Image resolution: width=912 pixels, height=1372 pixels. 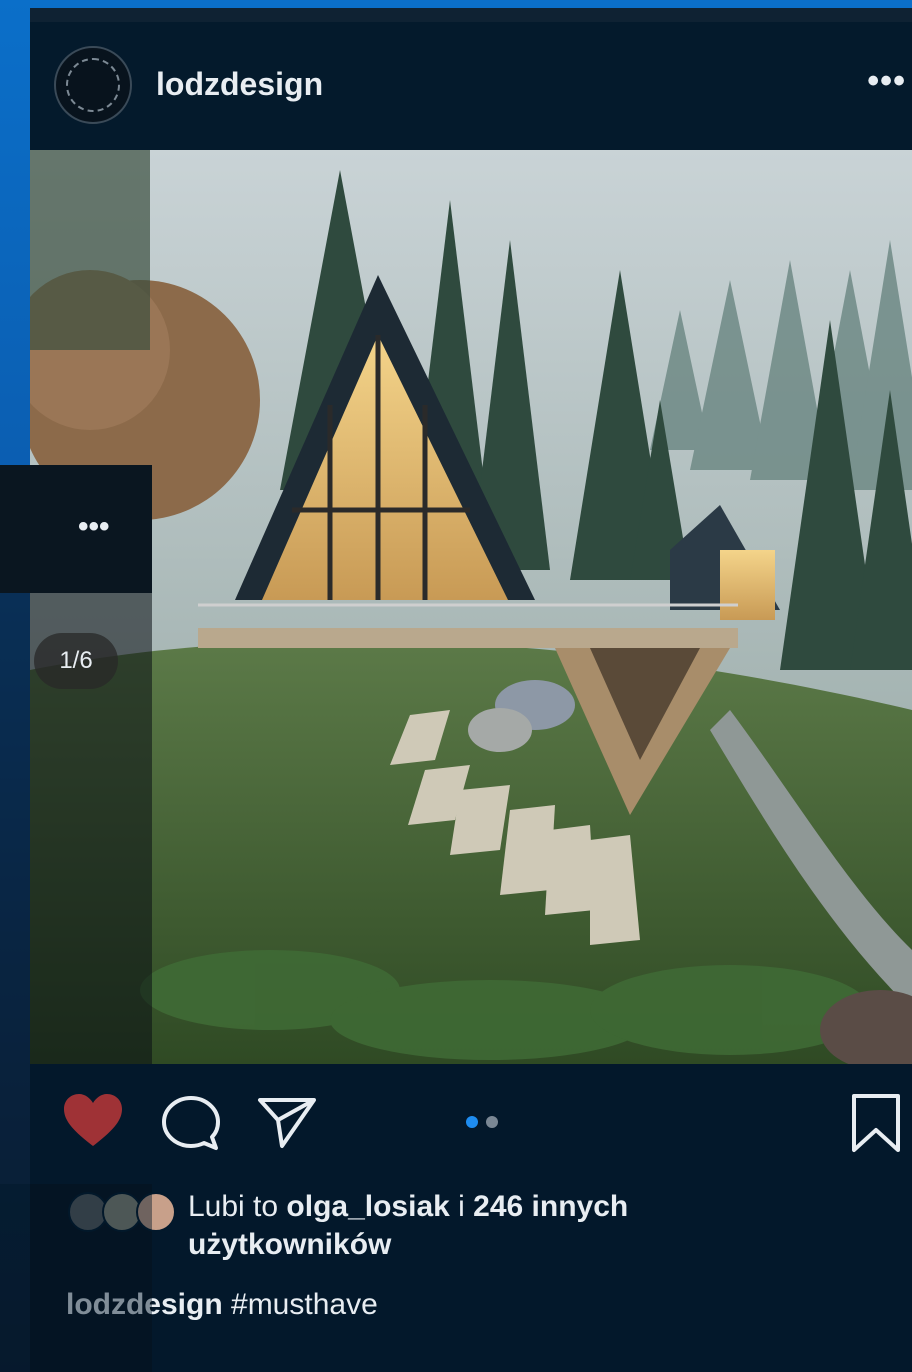 What do you see at coordinates (287, 1122) in the screenshot?
I see `send-icon` at bounding box center [287, 1122].